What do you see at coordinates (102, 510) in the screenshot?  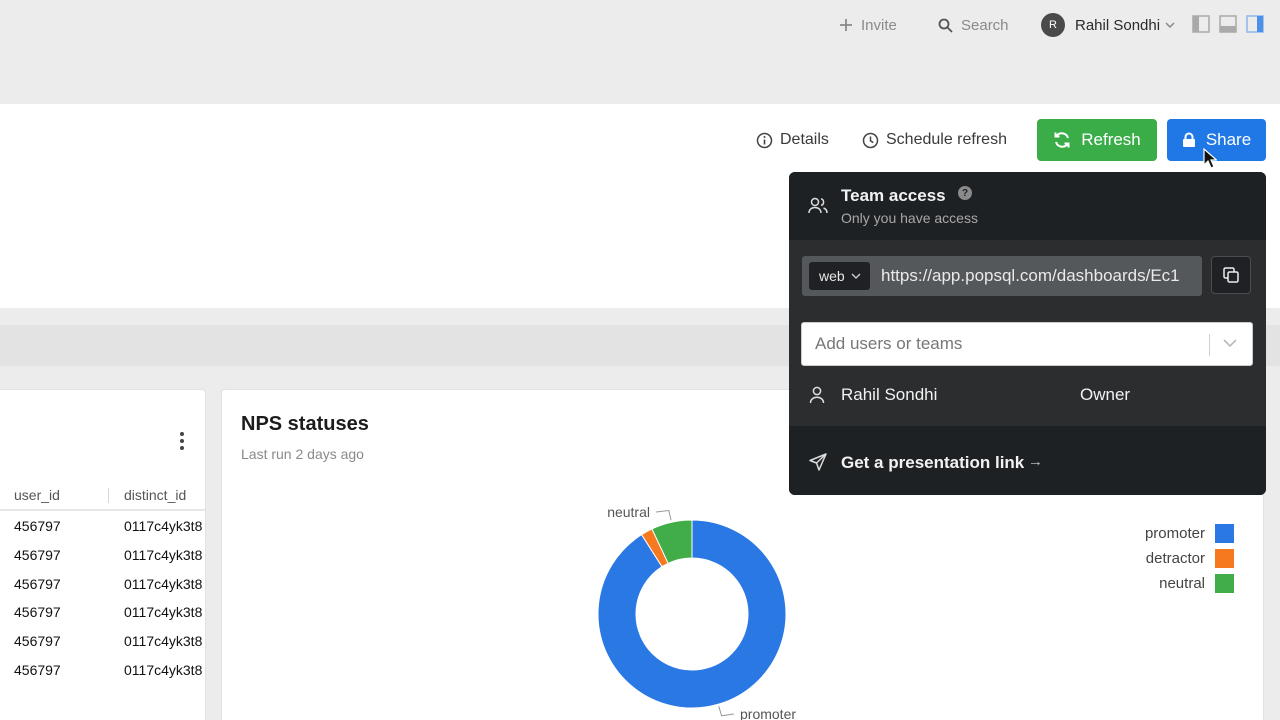 I see `header-divider` at bounding box center [102, 510].